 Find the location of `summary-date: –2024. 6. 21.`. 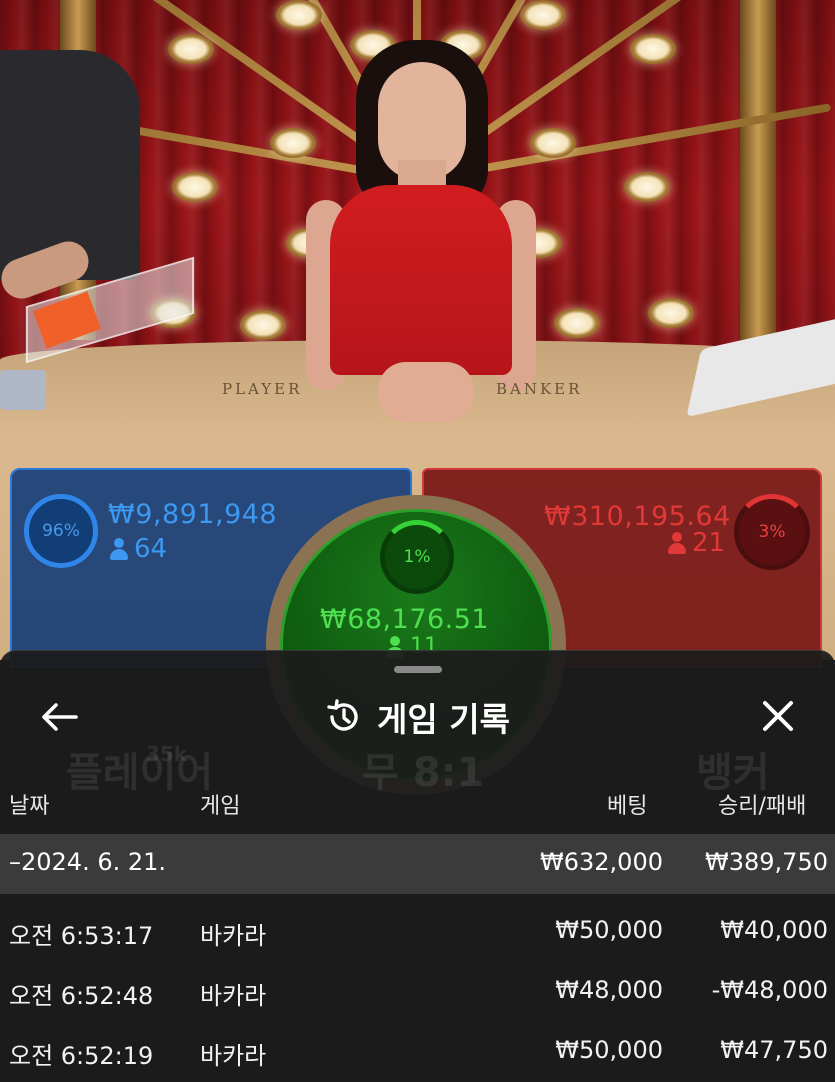

summary-date: –2024. 6. 21. is located at coordinates (88, 862).